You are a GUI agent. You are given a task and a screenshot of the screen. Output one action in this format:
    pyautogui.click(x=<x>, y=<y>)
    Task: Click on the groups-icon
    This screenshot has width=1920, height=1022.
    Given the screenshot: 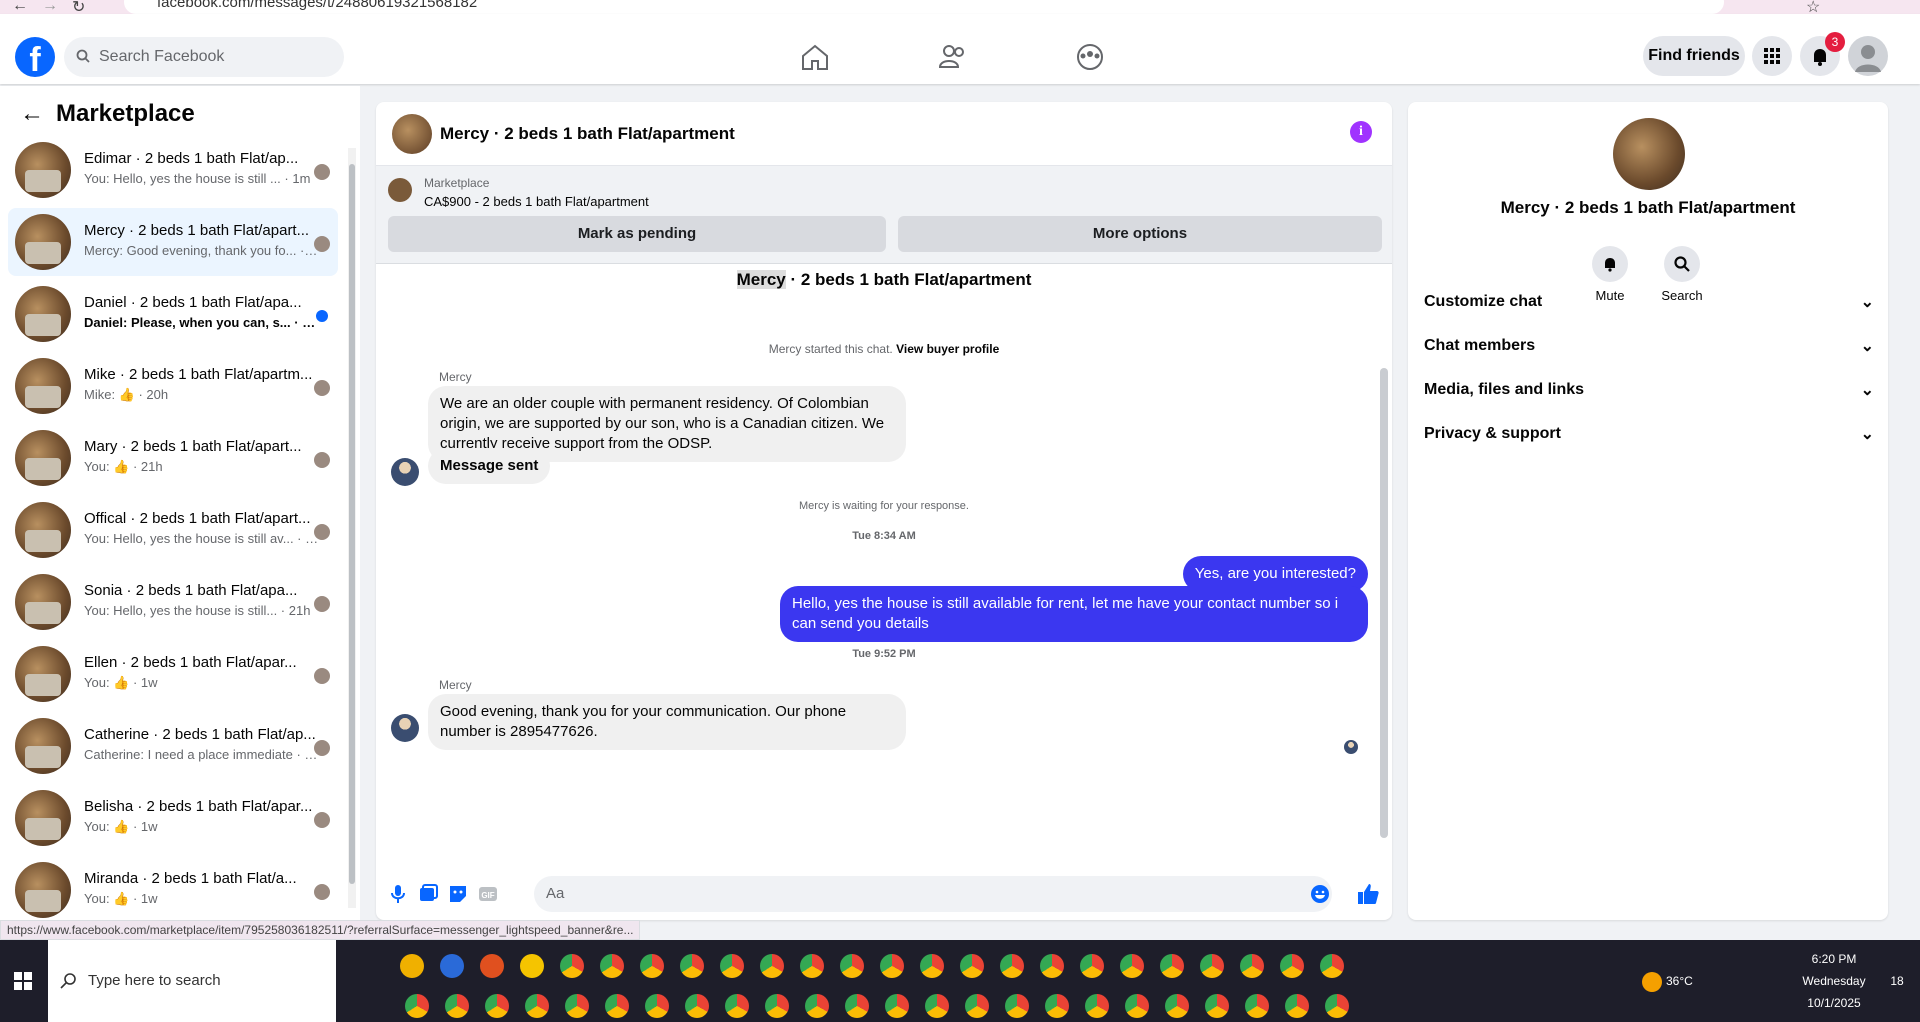 What is the action you would take?
    pyautogui.click(x=1090, y=57)
    